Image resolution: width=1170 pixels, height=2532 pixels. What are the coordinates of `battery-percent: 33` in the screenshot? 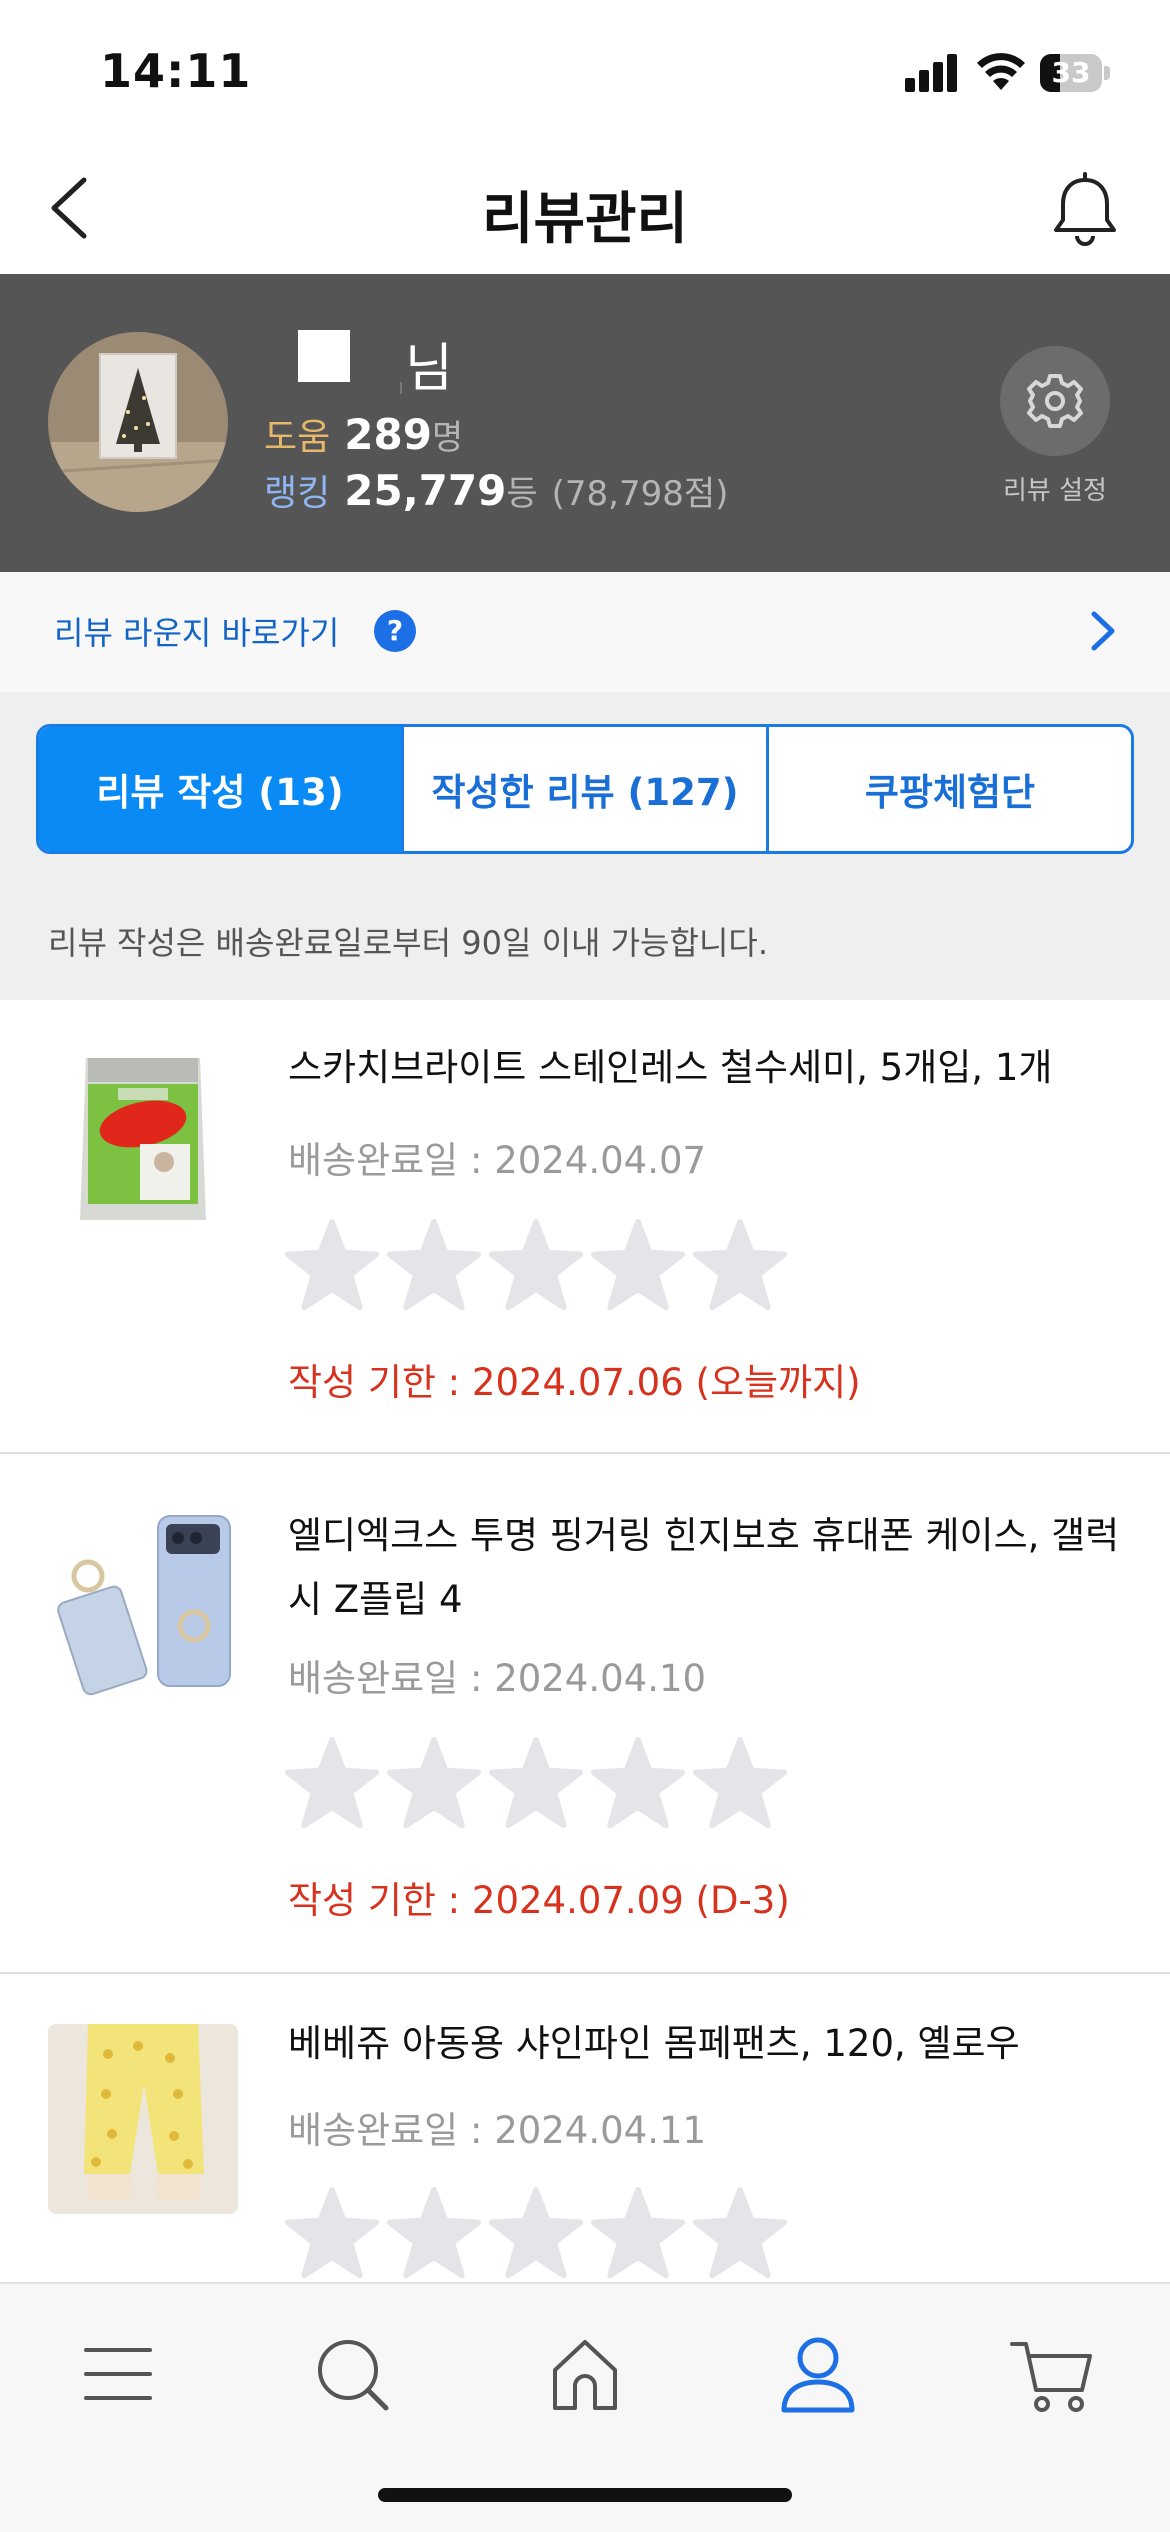 It's located at (1071, 72).